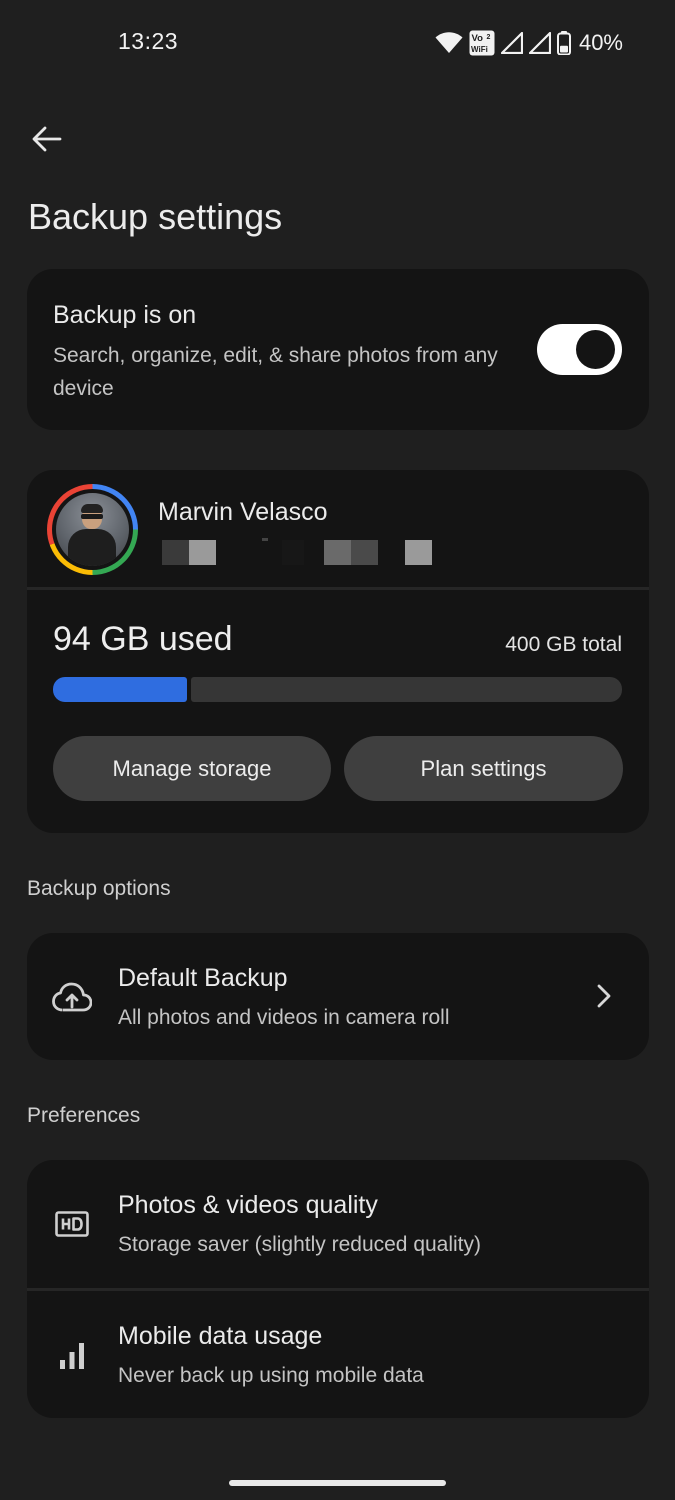  I want to click on storage-used-label: 94 GB used, so click(143, 639).